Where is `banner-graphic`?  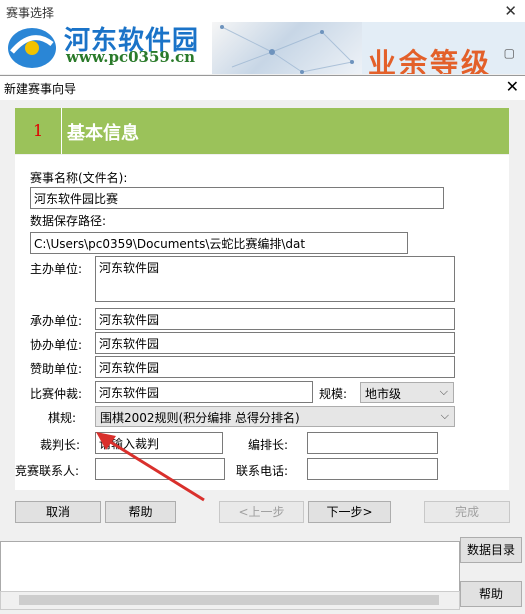
banner-graphic is located at coordinates (287, 48).